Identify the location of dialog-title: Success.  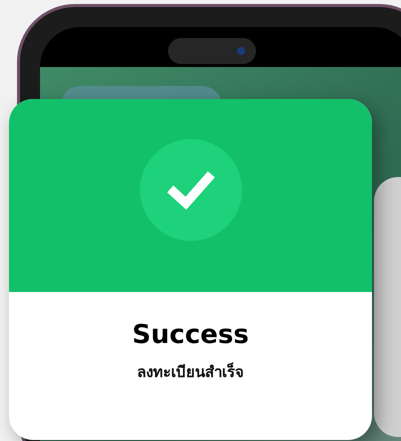
(190, 335).